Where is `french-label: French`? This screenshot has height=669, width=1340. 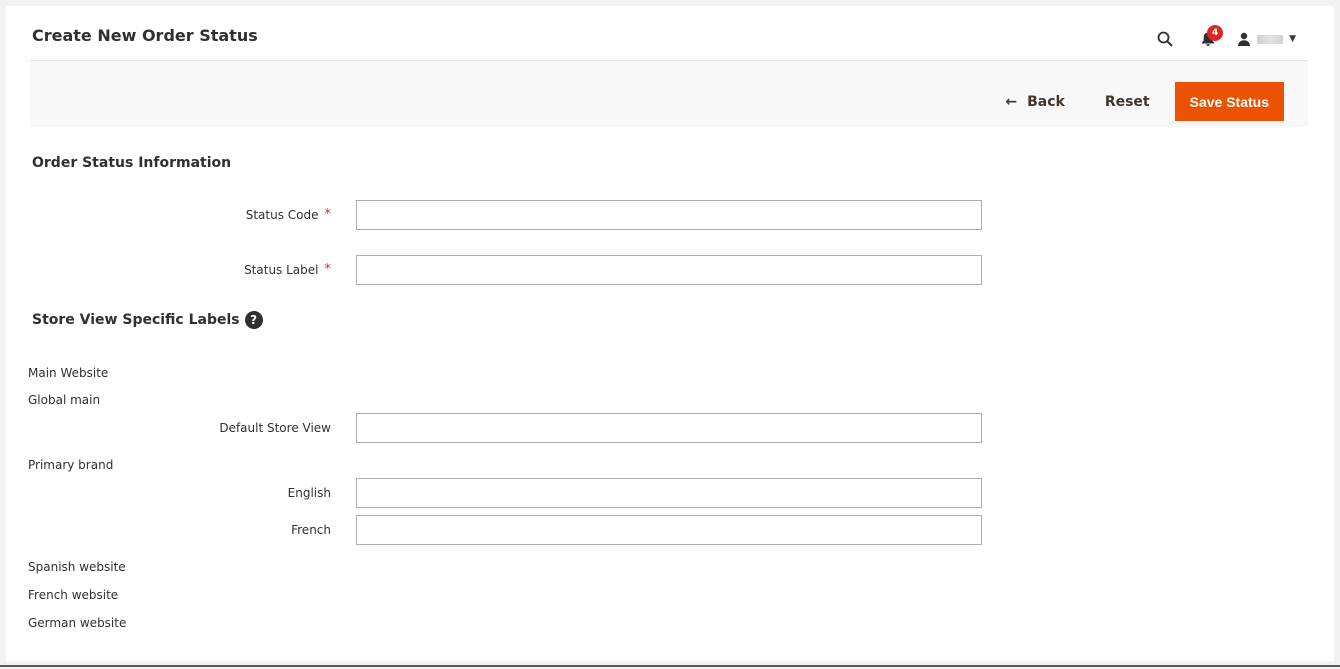 french-label: French is located at coordinates (311, 529).